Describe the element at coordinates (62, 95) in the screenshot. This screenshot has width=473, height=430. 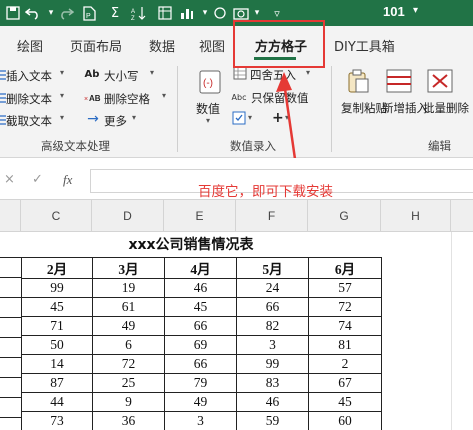
I see `delete-text-dropdown-icon: ▾` at that location.